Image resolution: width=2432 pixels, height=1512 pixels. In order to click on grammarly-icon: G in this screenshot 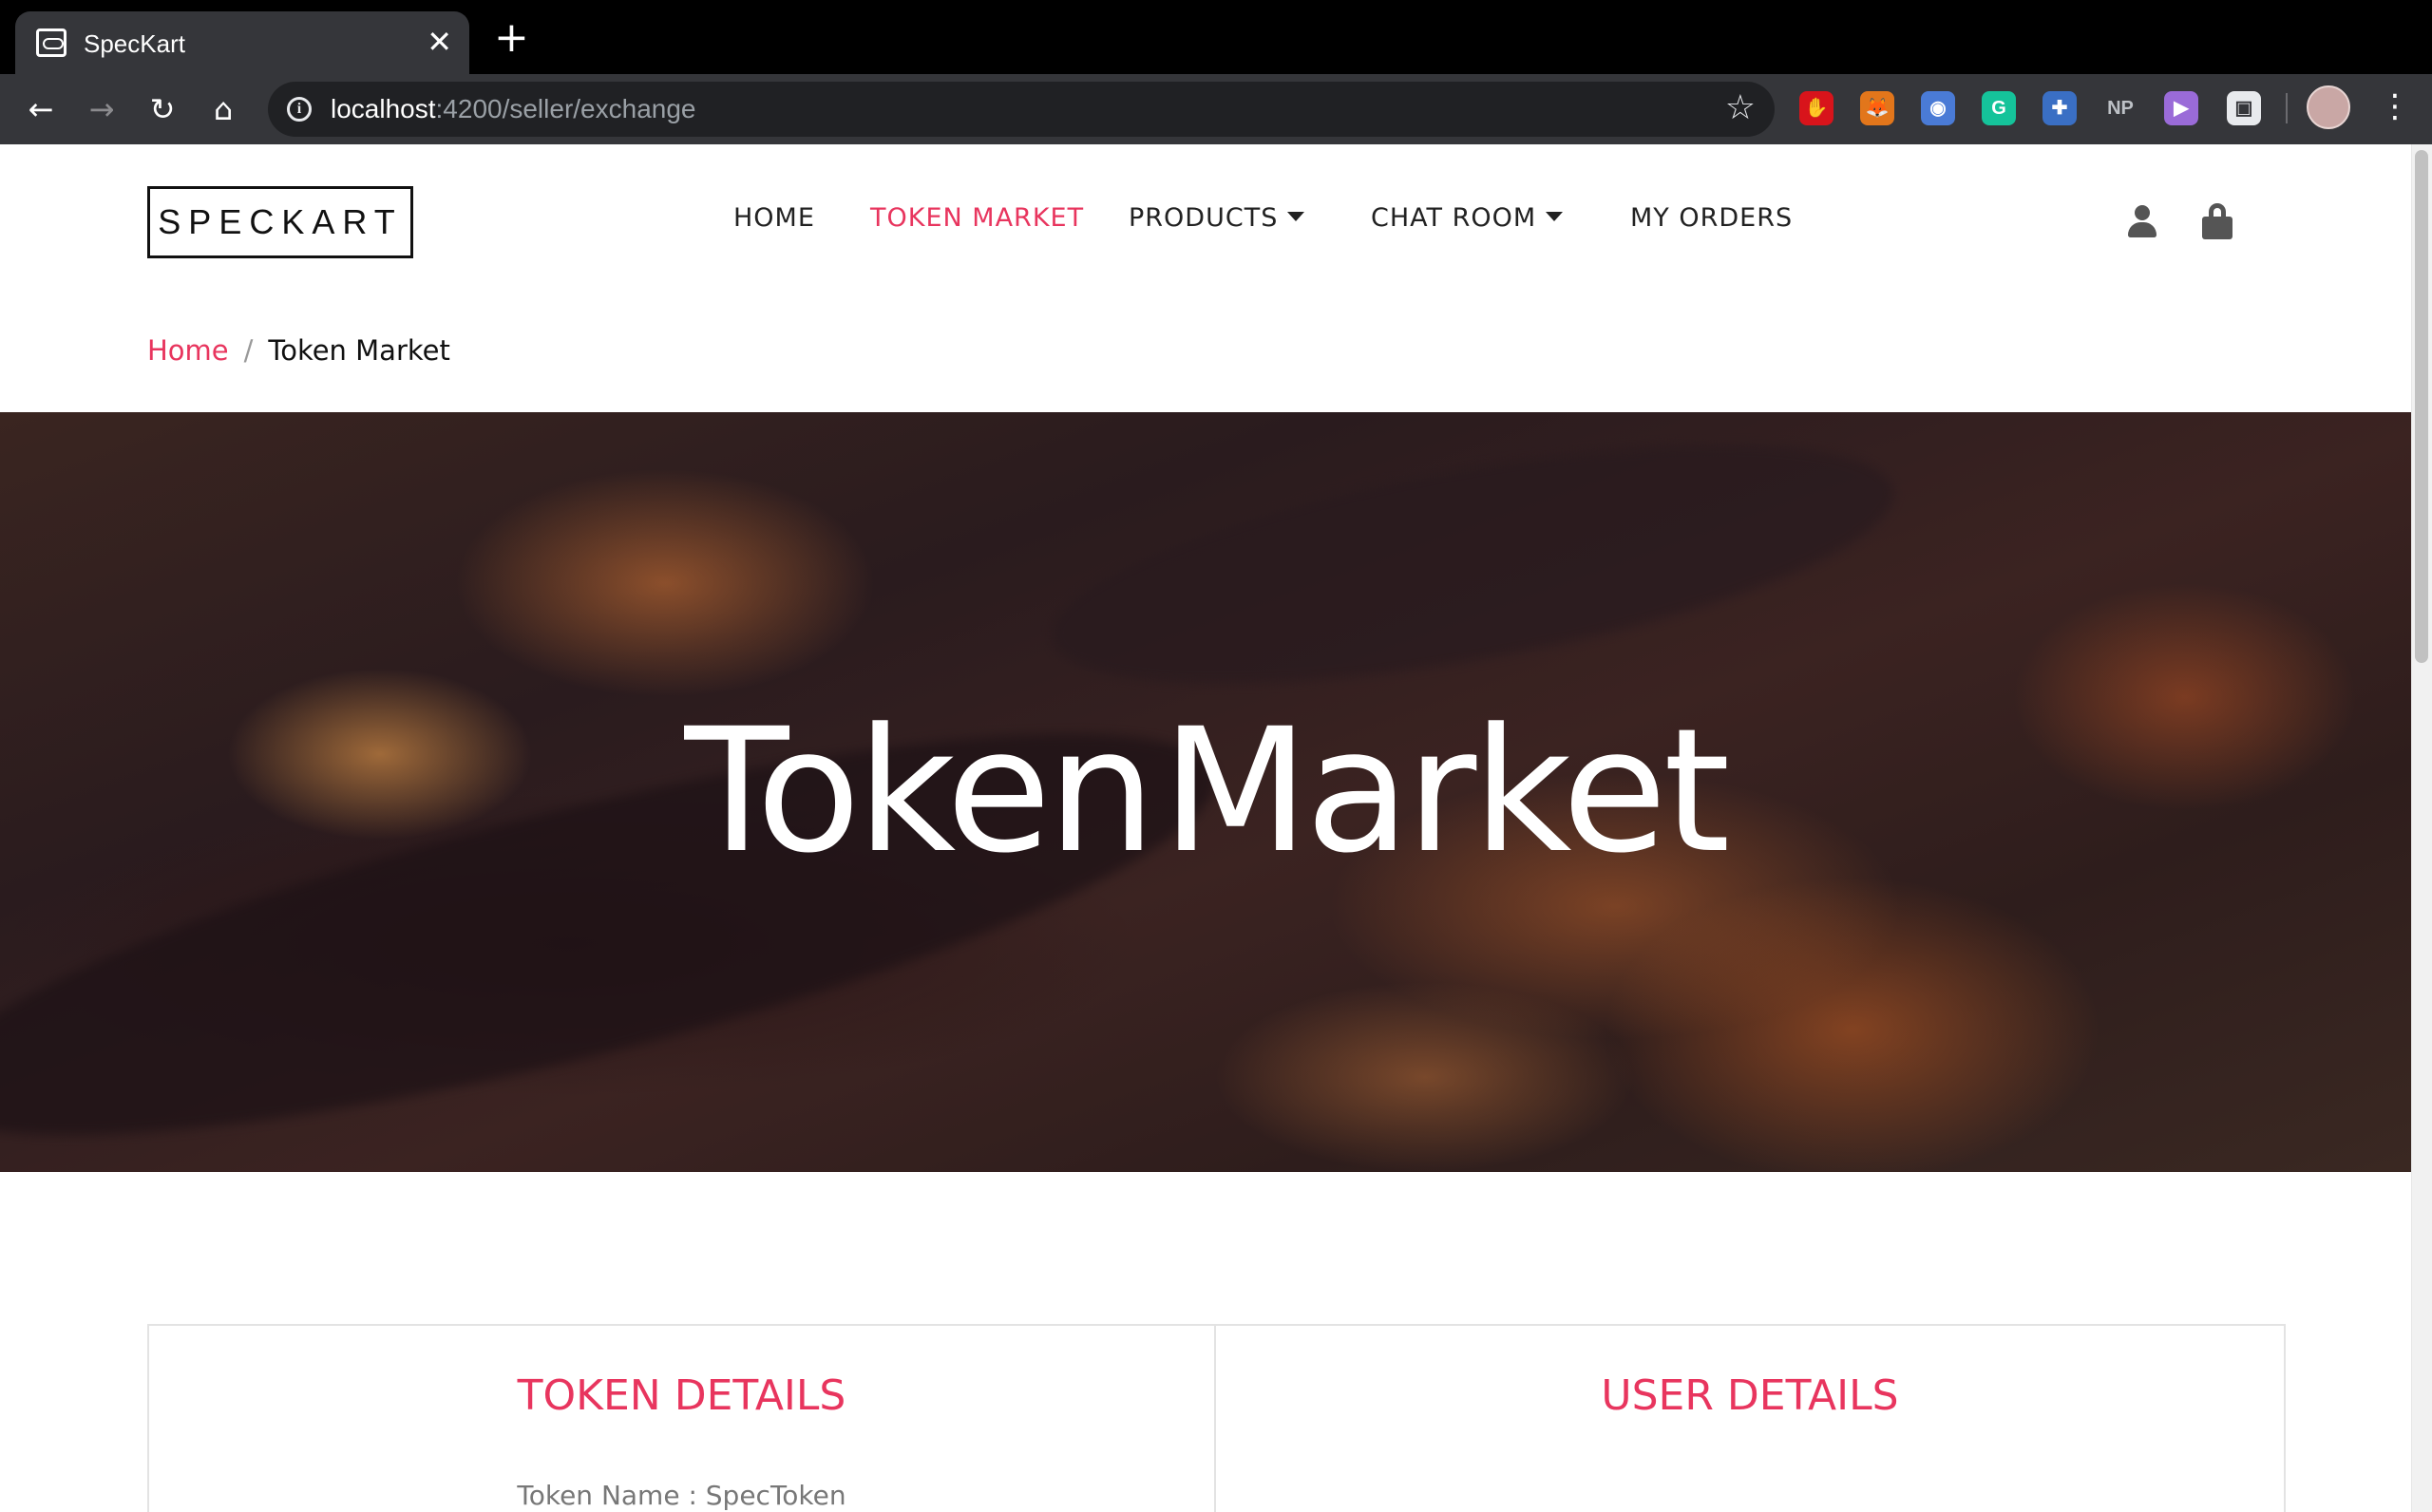, I will do `click(1999, 108)`.